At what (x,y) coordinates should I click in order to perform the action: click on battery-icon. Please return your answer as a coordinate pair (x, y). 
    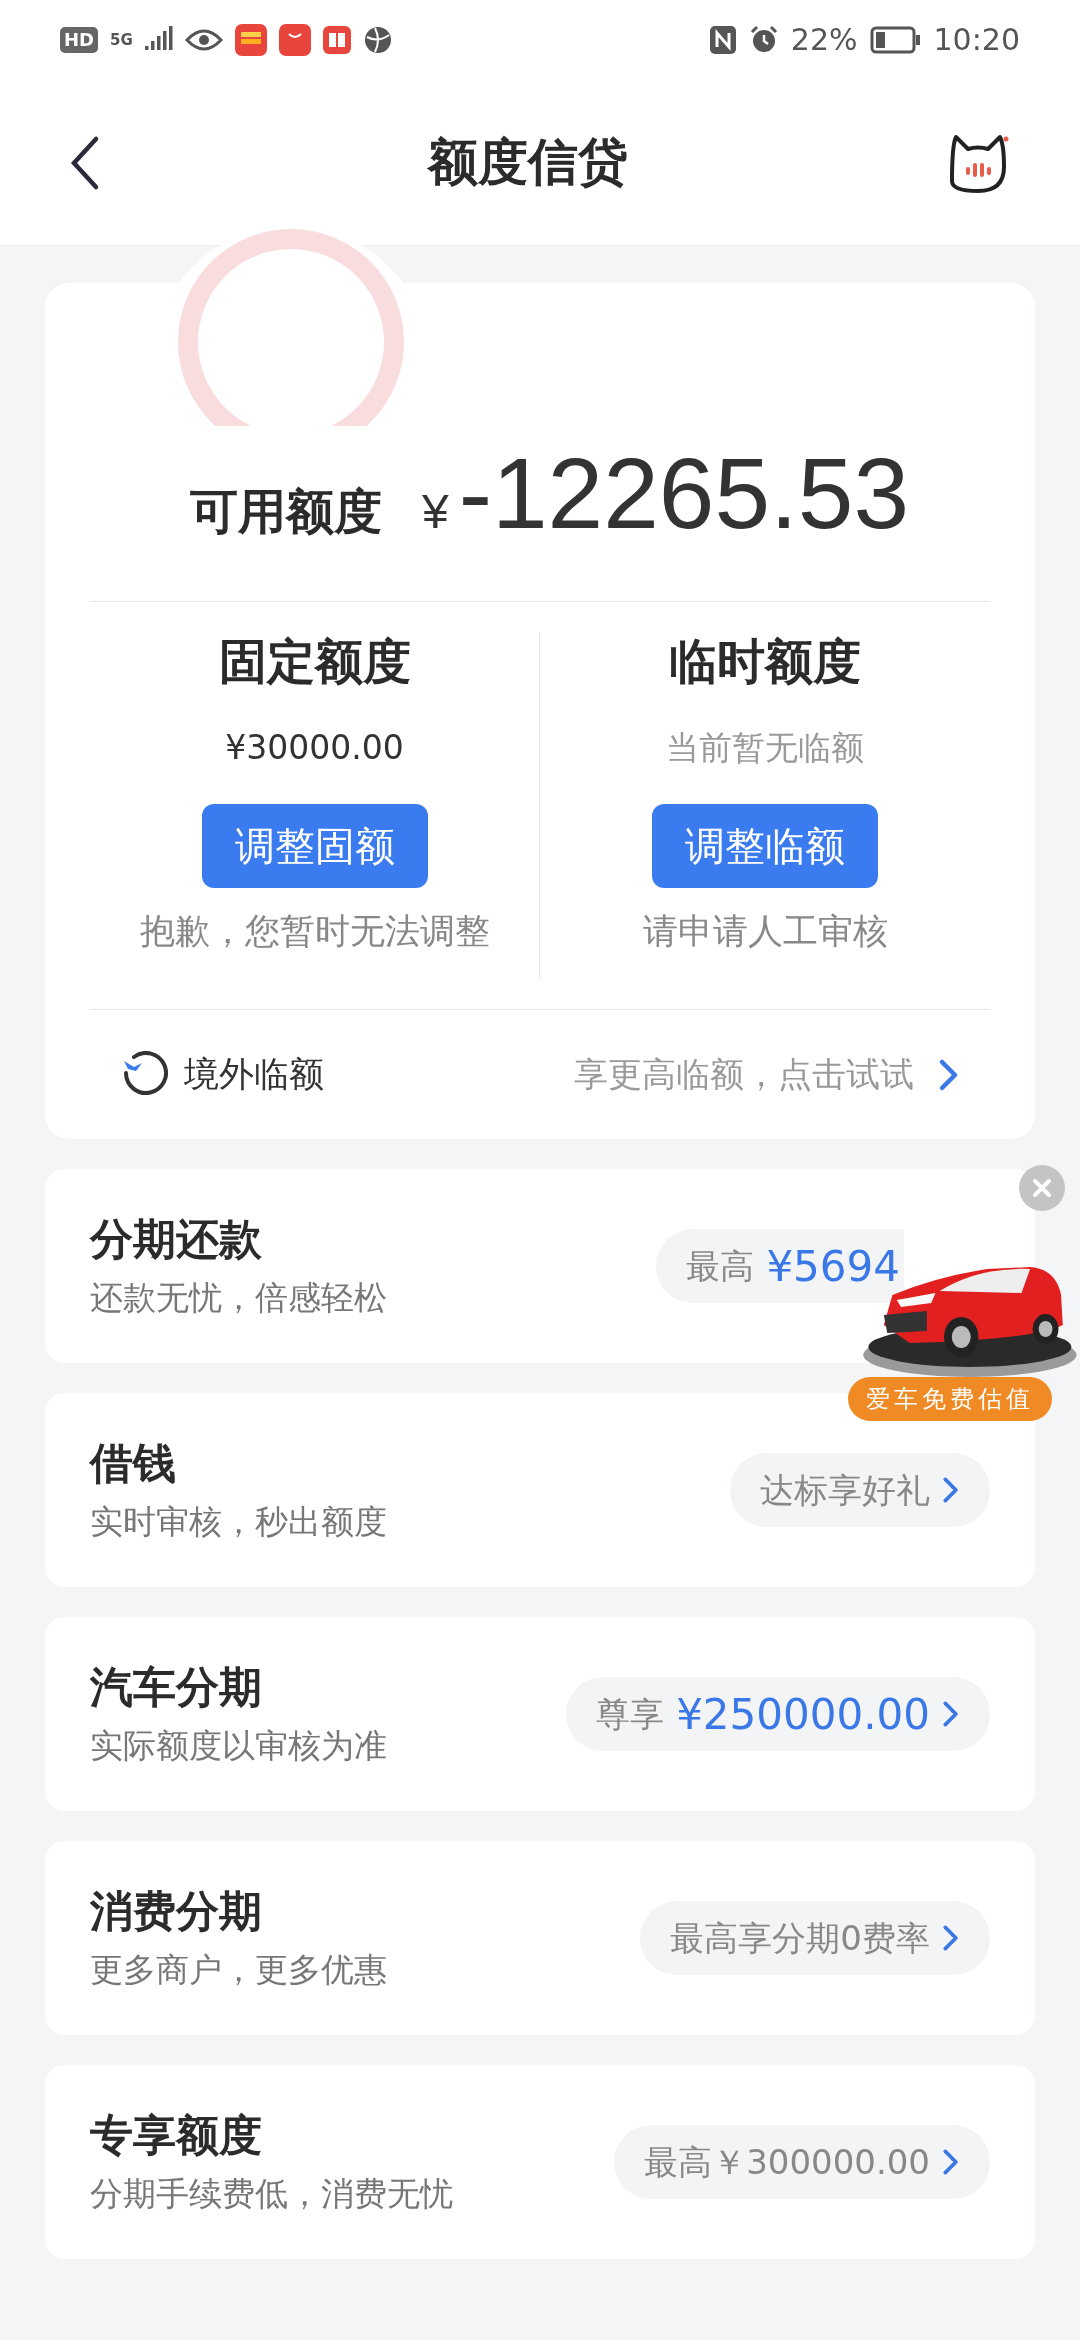
    Looking at the image, I should click on (895, 40).